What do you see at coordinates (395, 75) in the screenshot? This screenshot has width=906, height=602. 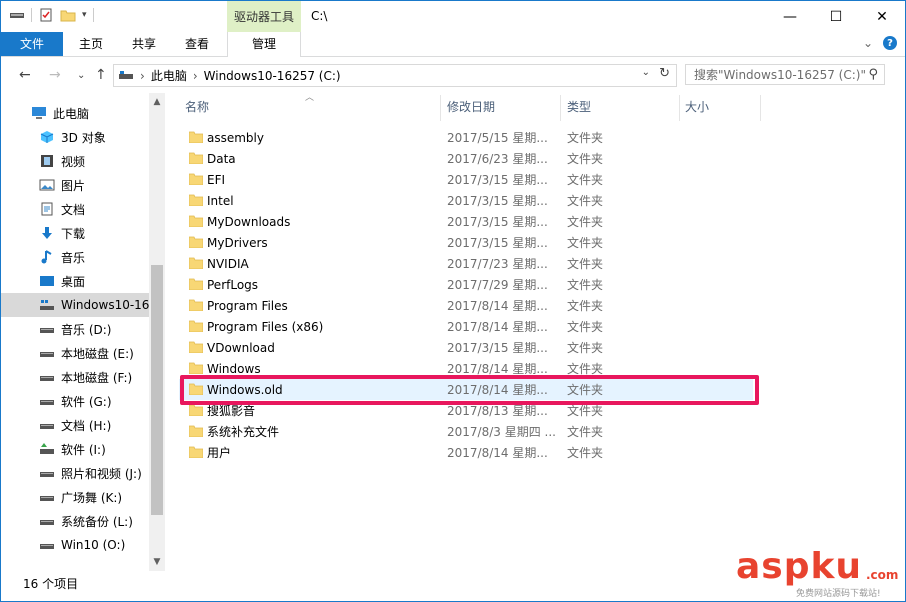 I see `address-bar: › 此电脑 › Windows10-16257 (C:) ⌄ ↻` at bounding box center [395, 75].